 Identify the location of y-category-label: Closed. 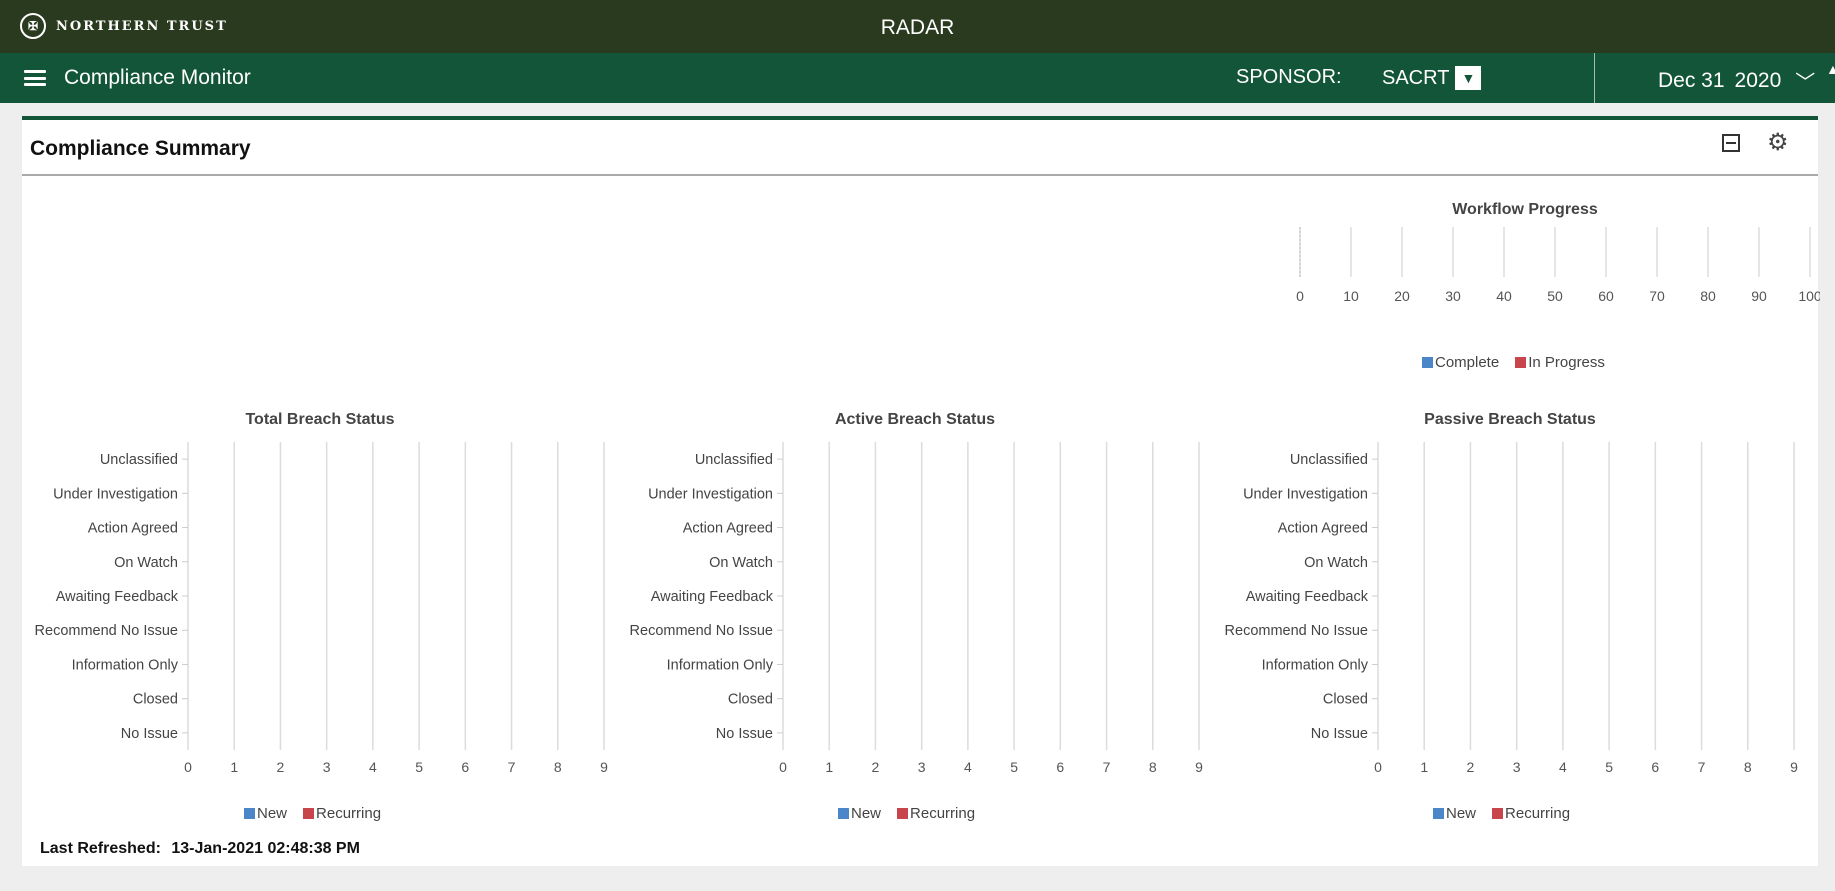
(1345, 700).